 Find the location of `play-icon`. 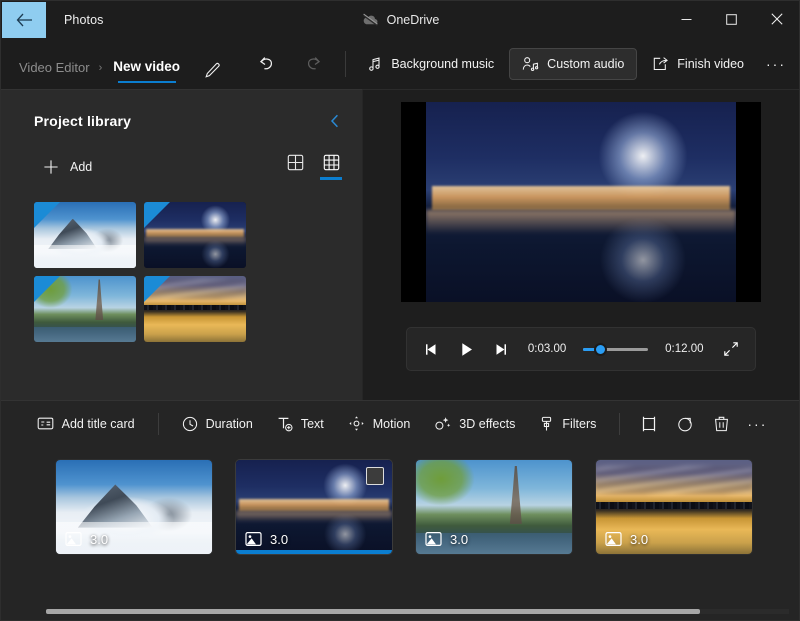

play-icon is located at coordinates (466, 349).